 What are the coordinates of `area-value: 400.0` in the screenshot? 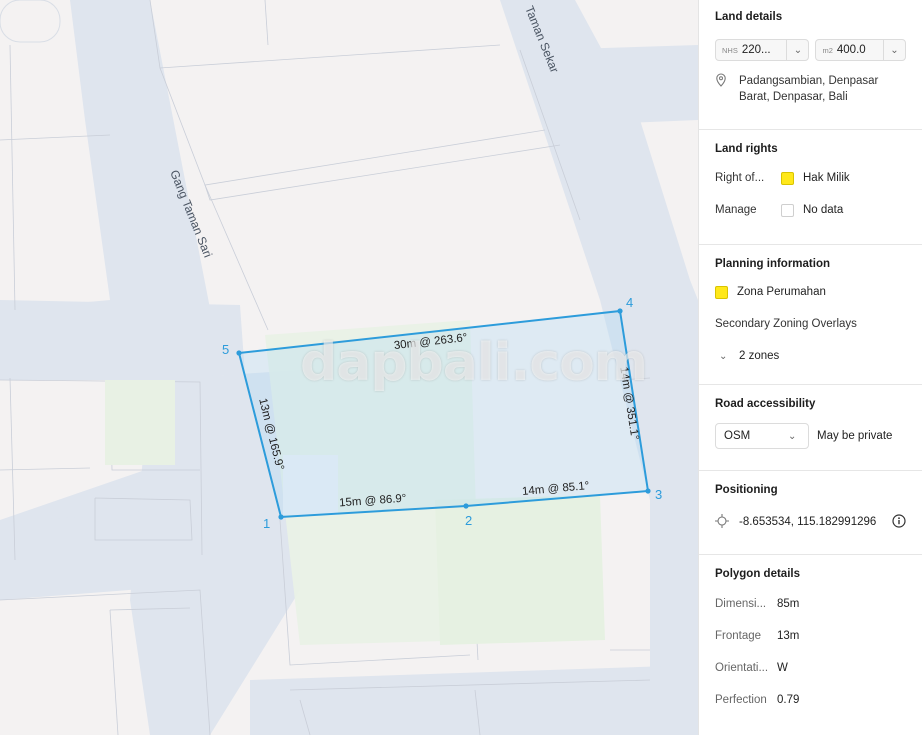 It's located at (851, 50).